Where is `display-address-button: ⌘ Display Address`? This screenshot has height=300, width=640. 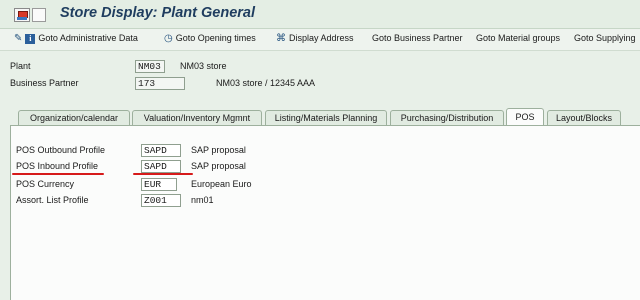
display-address-button: ⌘ Display Address is located at coordinates (315, 38).